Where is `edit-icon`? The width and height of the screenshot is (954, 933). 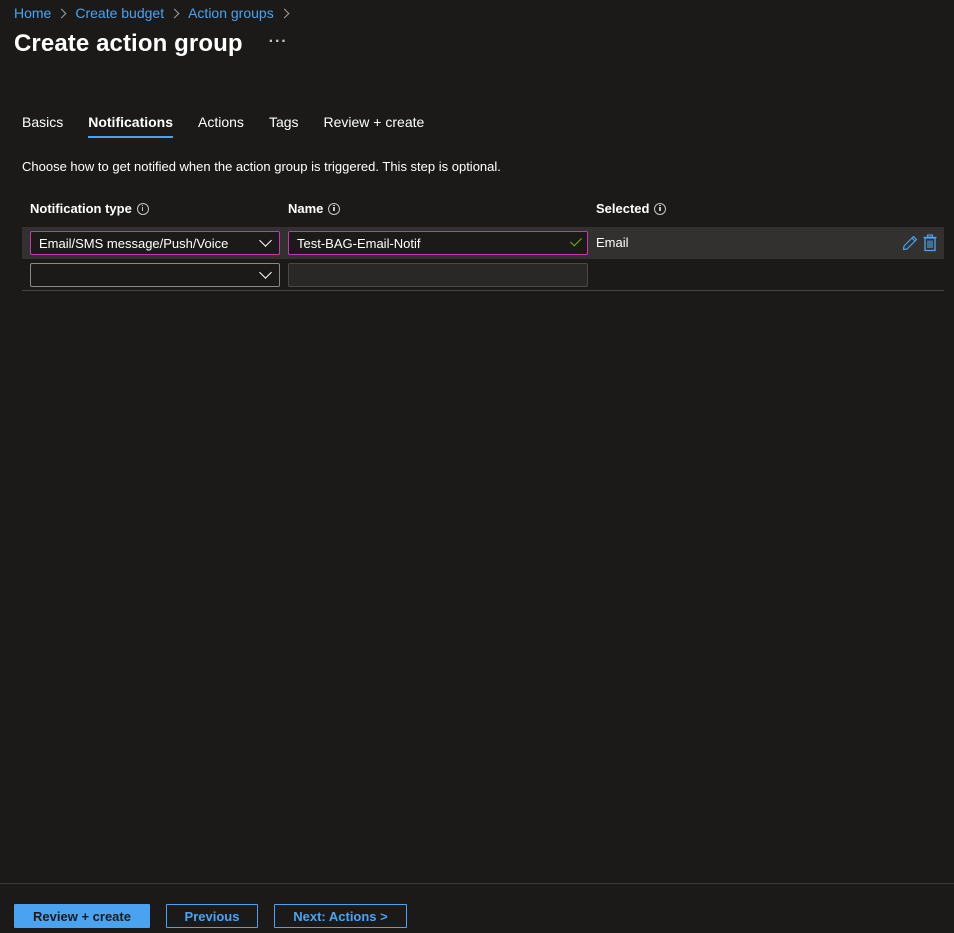
edit-icon is located at coordinates (910, 245).